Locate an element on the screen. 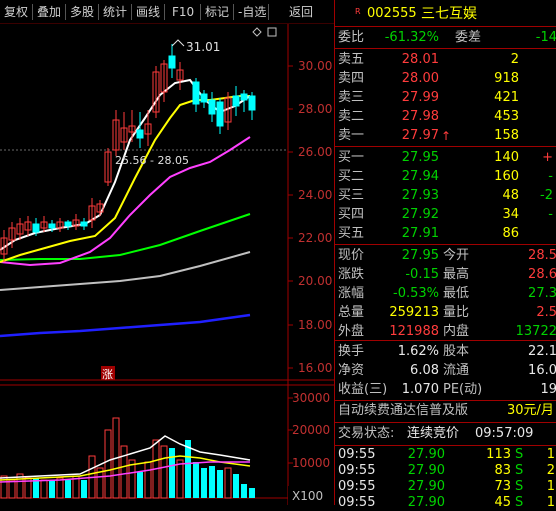 This screenshot has height=511, width=556. stat-label: 今开 is located at coordinates (456, 255).